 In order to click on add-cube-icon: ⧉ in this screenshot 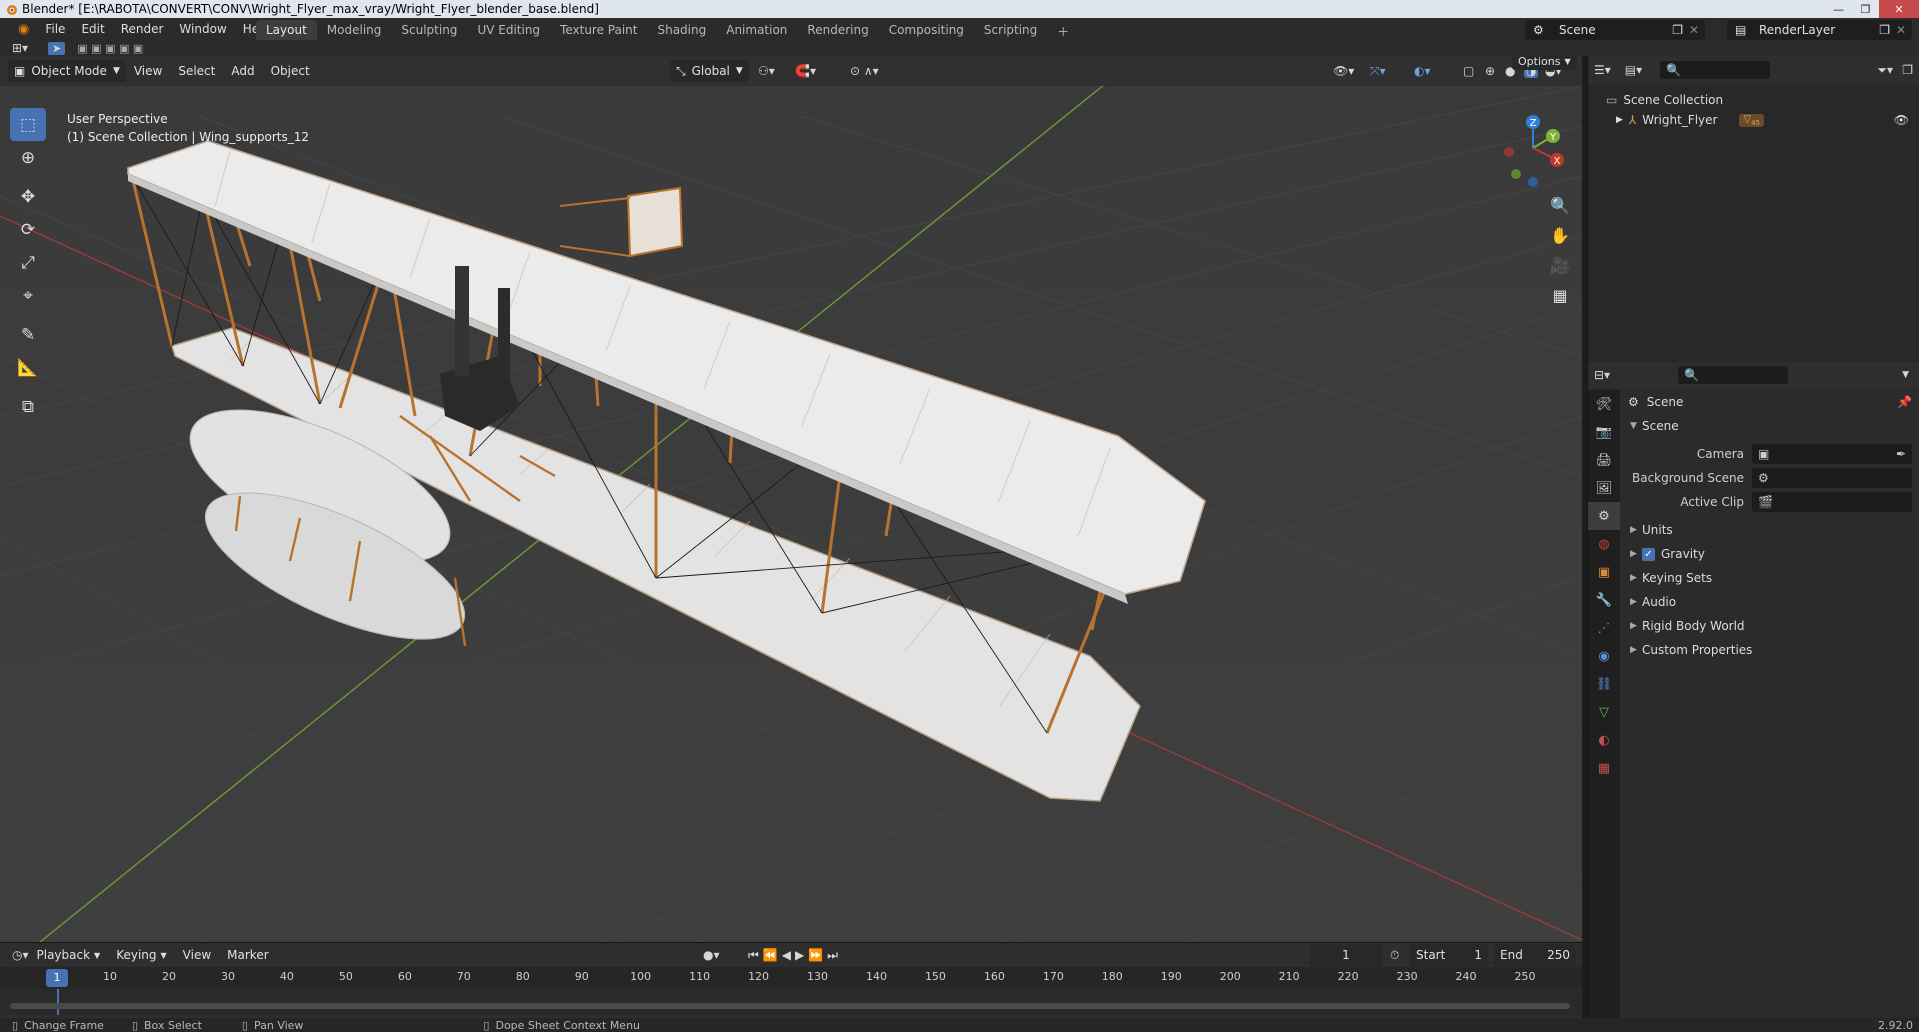, I will do `click(28, 406)`.